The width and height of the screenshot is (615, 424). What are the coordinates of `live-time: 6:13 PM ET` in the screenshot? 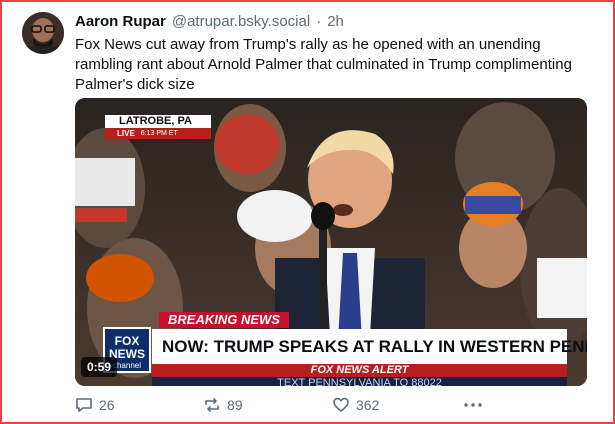 It's located at (159, 133).